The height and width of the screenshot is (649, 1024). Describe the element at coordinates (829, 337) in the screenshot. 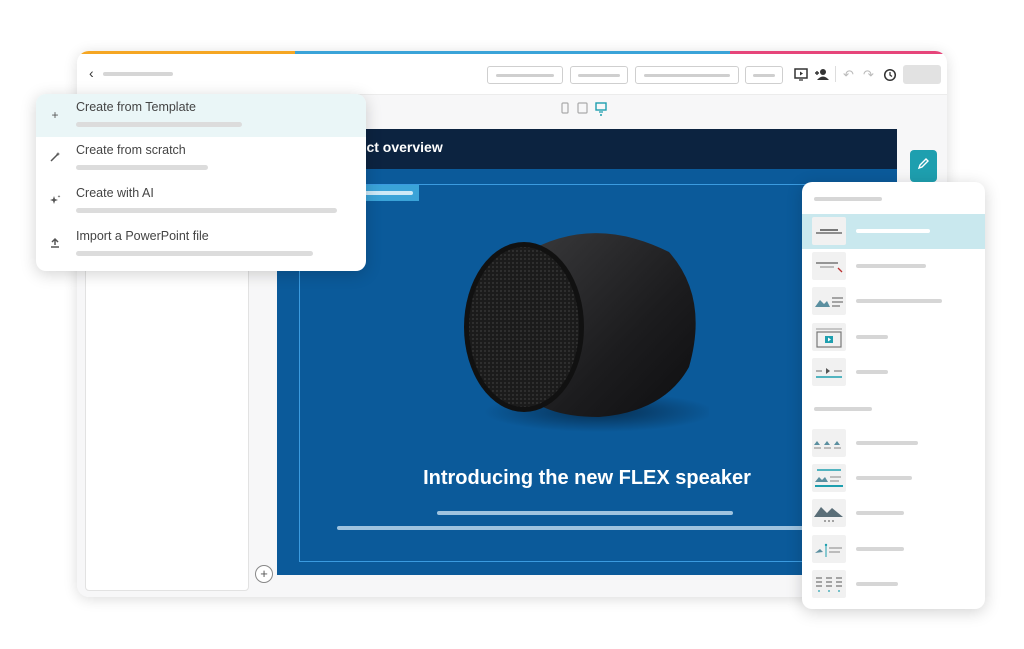

I see `layout-video-icon` at that location.